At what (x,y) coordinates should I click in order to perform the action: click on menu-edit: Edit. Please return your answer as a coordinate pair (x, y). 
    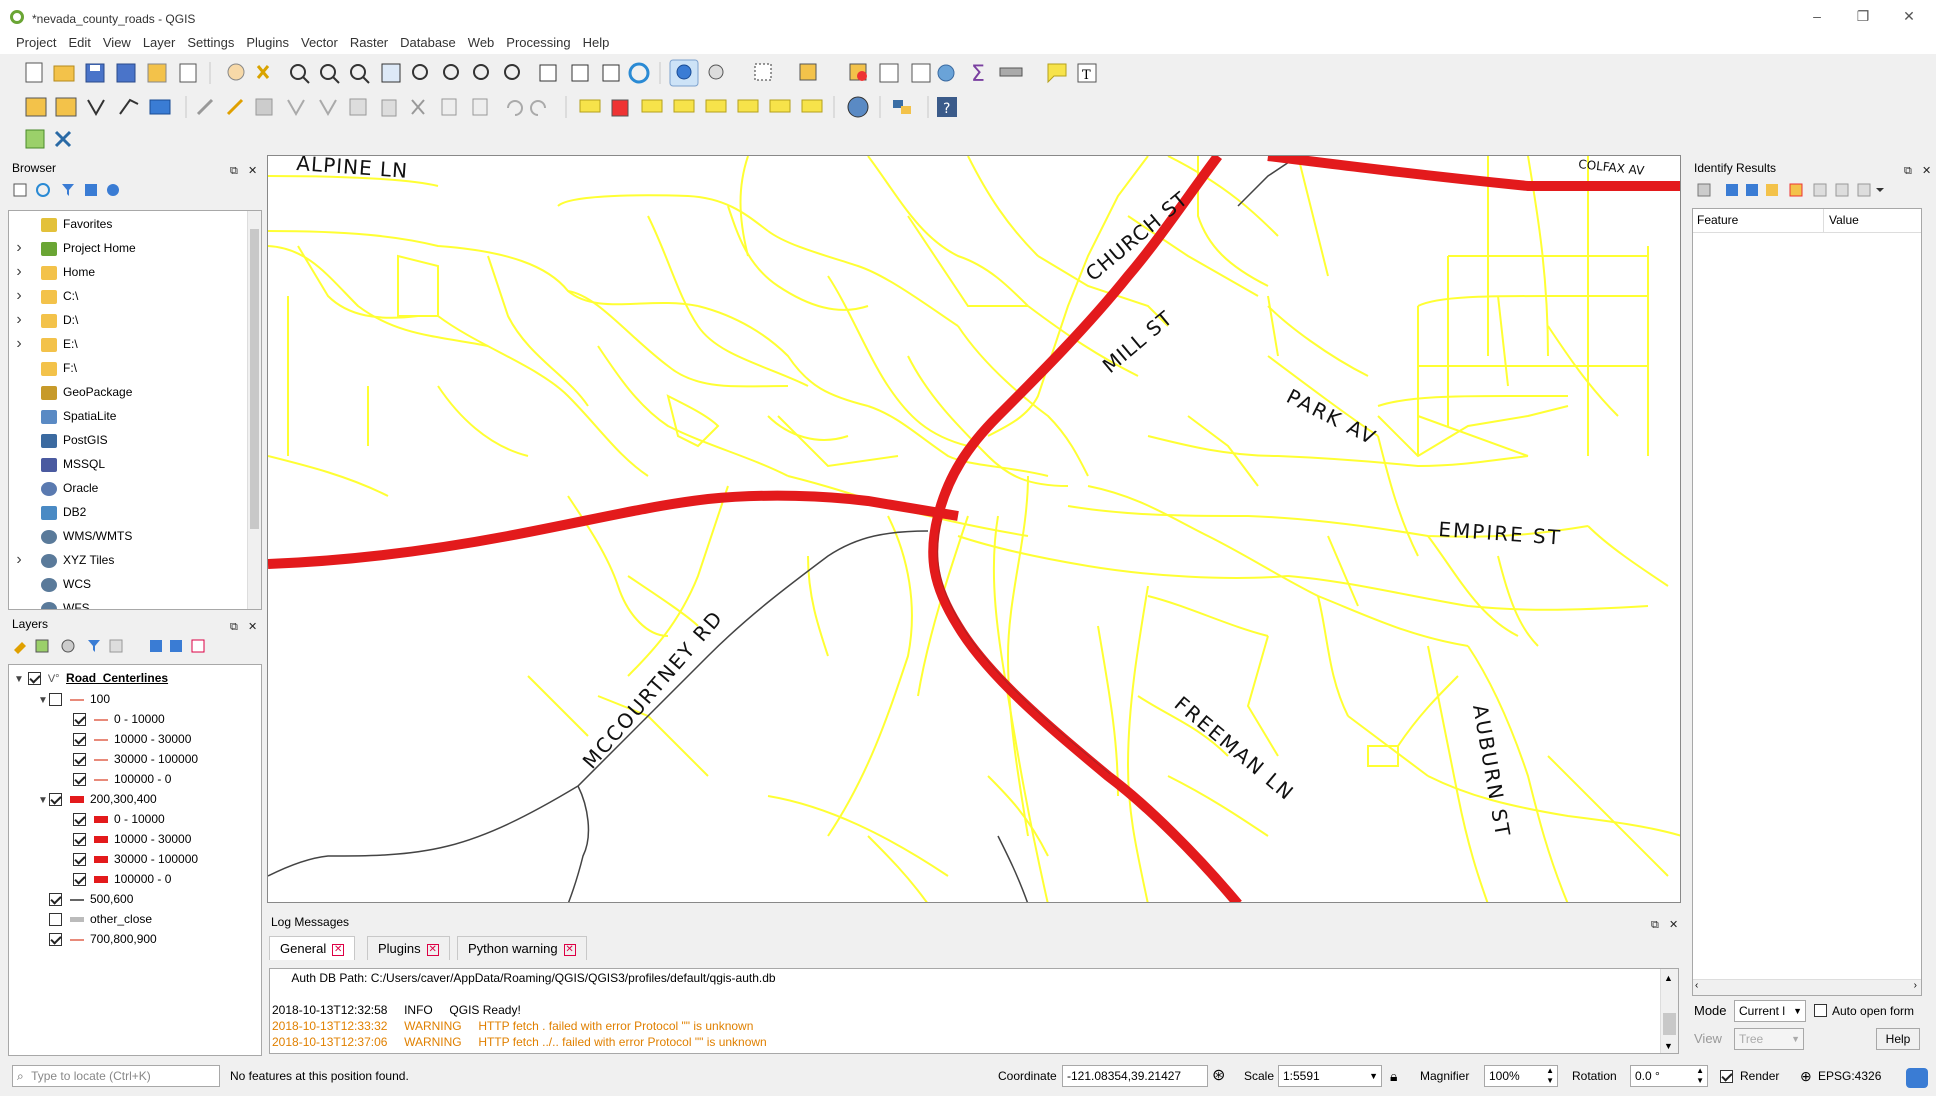
    Looking at the image, I should click on (79, 43).